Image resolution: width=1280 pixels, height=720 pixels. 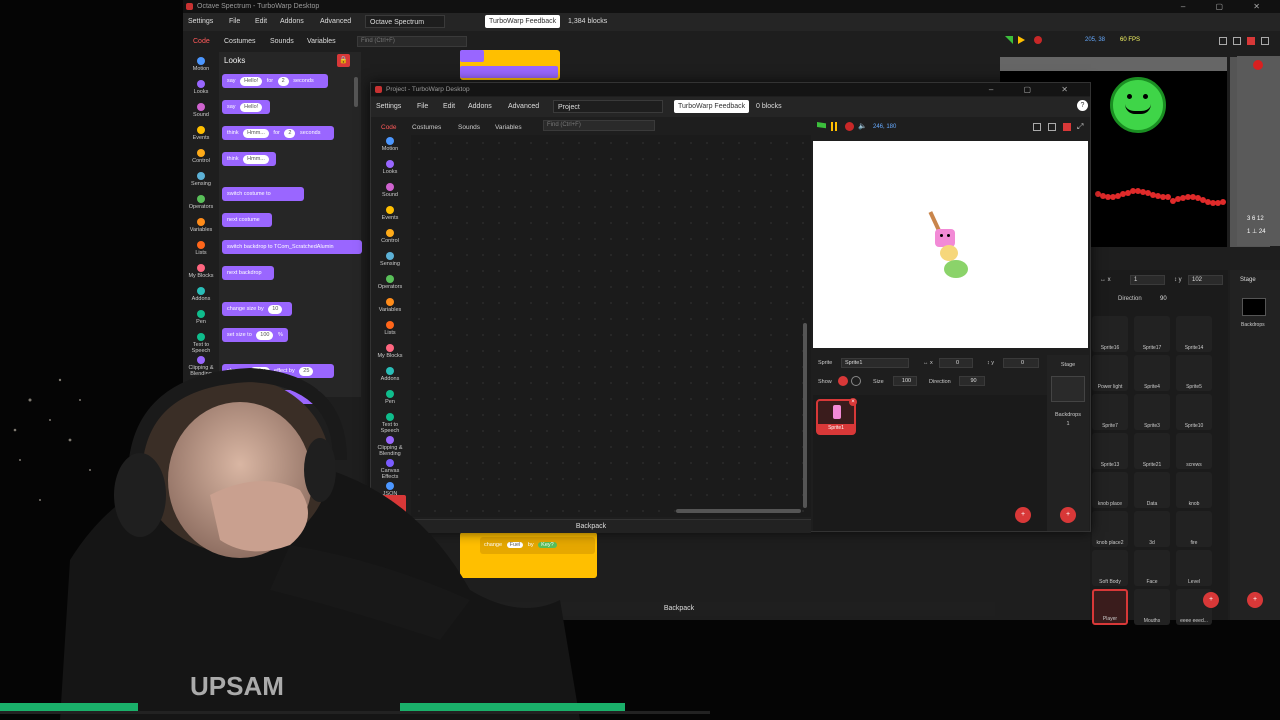 I want to click on stop-icon, so click(x=849, y=126).